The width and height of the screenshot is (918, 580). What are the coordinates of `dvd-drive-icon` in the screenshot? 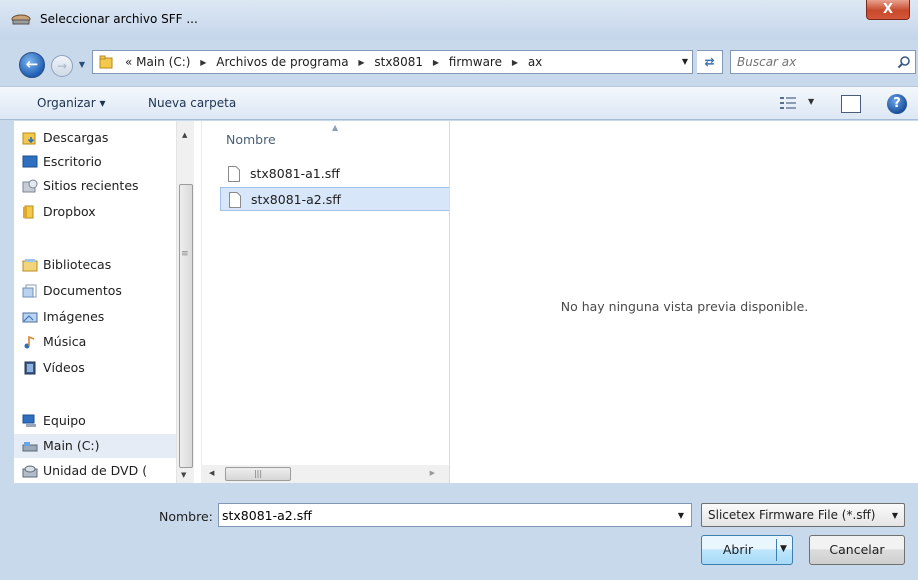 It's located at (30, 471).